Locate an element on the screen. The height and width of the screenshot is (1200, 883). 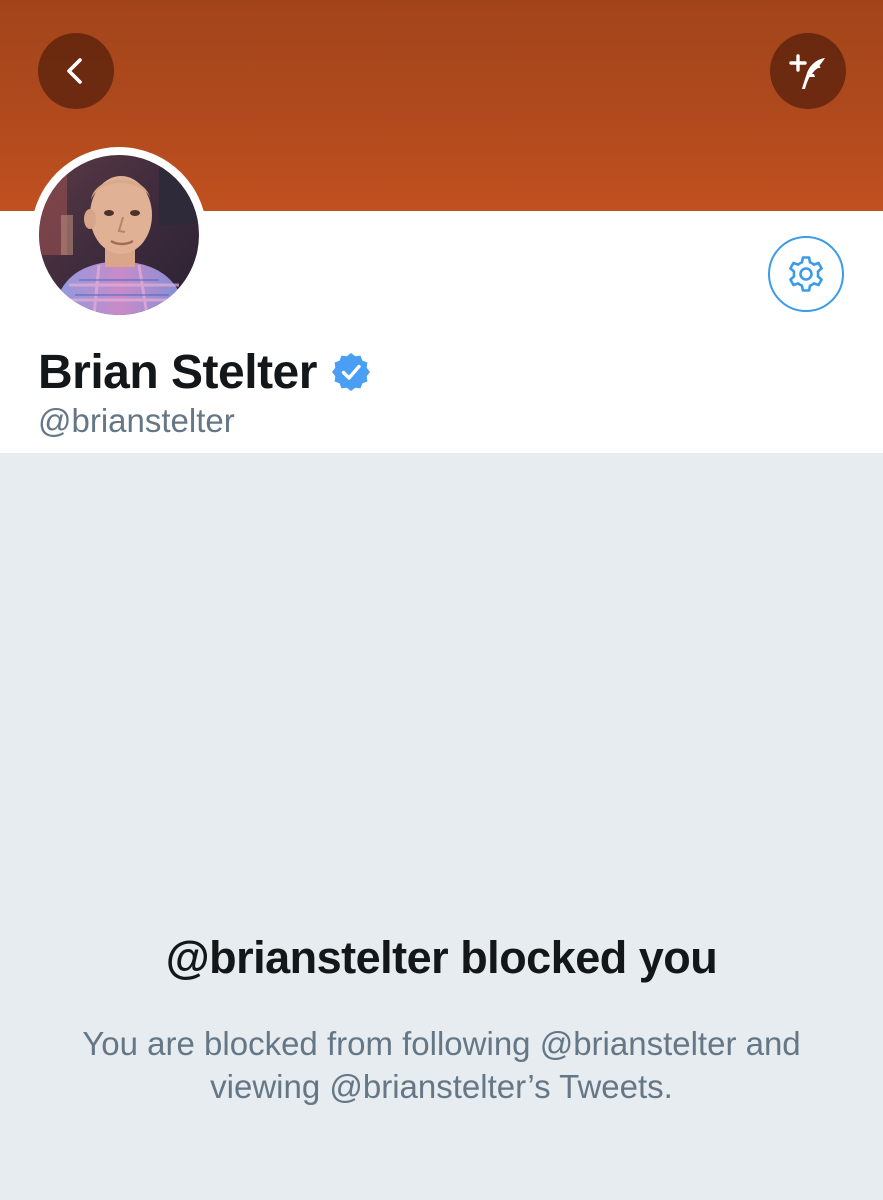
profile-settings-button is located at coordinates (806, 274).